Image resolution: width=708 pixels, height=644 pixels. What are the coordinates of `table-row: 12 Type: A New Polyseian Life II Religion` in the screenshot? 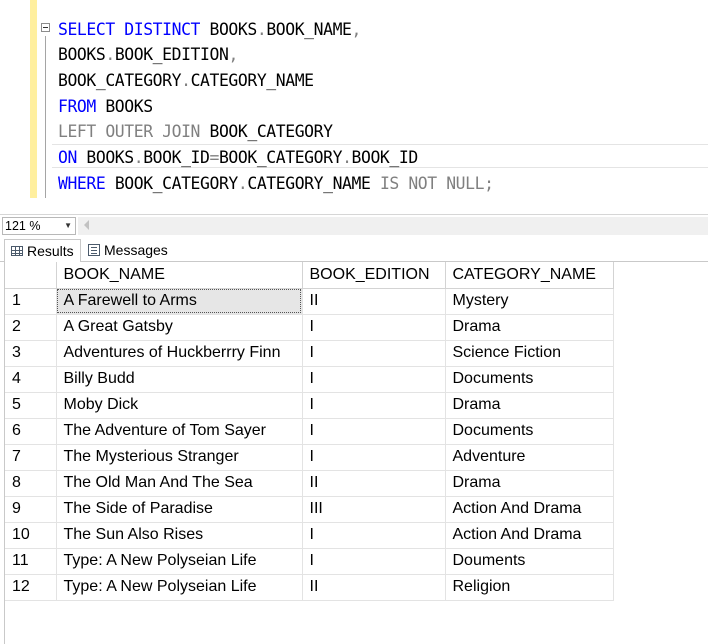 It's located at (309, 587).